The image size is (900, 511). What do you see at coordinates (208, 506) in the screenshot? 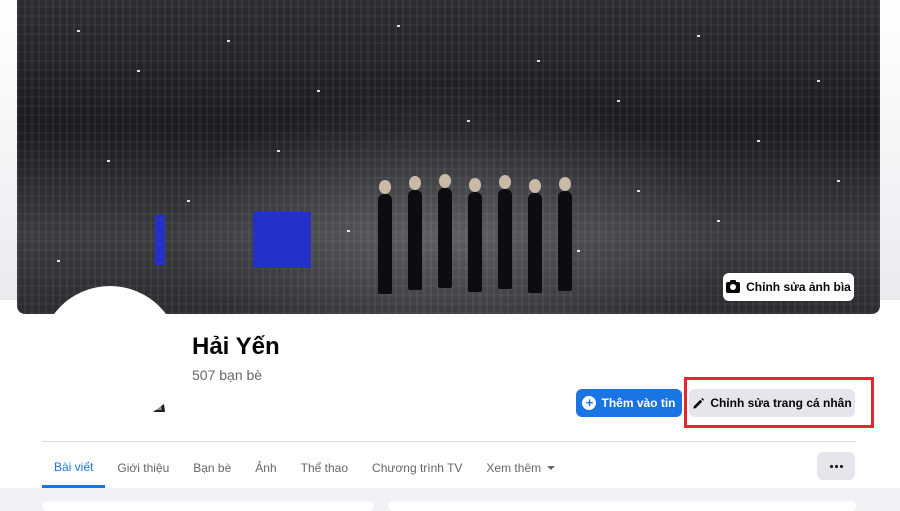
I see `intro-card` at bounding box center [208, 506].